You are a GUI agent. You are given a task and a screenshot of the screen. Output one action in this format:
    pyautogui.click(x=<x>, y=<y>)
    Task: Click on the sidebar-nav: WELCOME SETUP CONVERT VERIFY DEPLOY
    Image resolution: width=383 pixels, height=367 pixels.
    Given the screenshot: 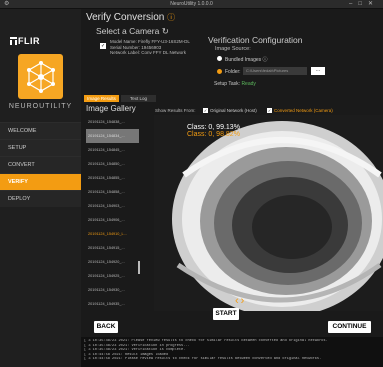 What is the action you would take?
    pyautogui.click(x=40, y=164)
    